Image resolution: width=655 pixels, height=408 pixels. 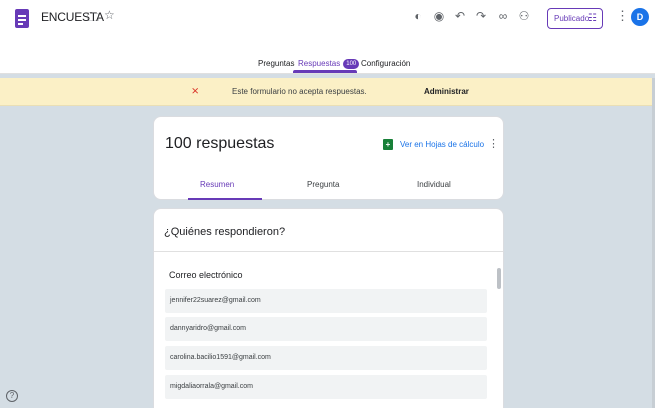 What do you see at coordinates (326, 301) in the screenshot?
I see `list-item: jennifer22suarez@gmail.com` at bounding box center [326, 301].